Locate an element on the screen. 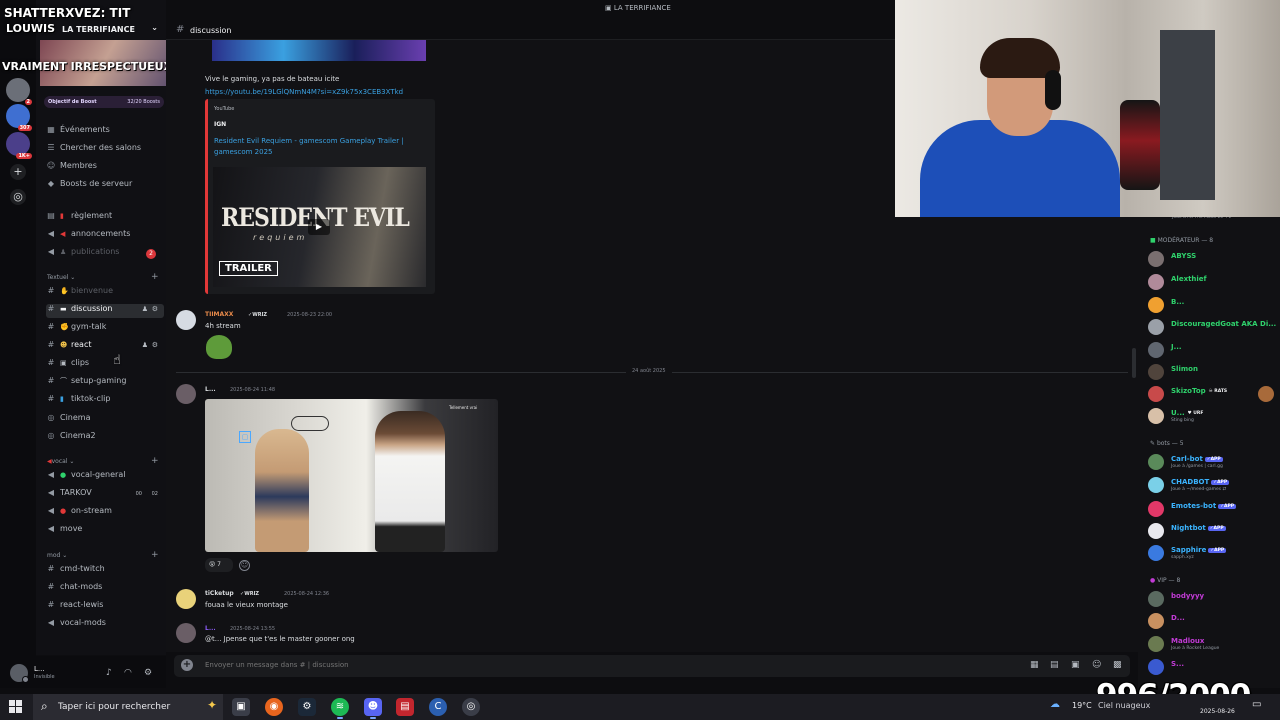  channel-discussion: # ▬ discussion ⚙ ♟ is located at coordinates (105, 311).